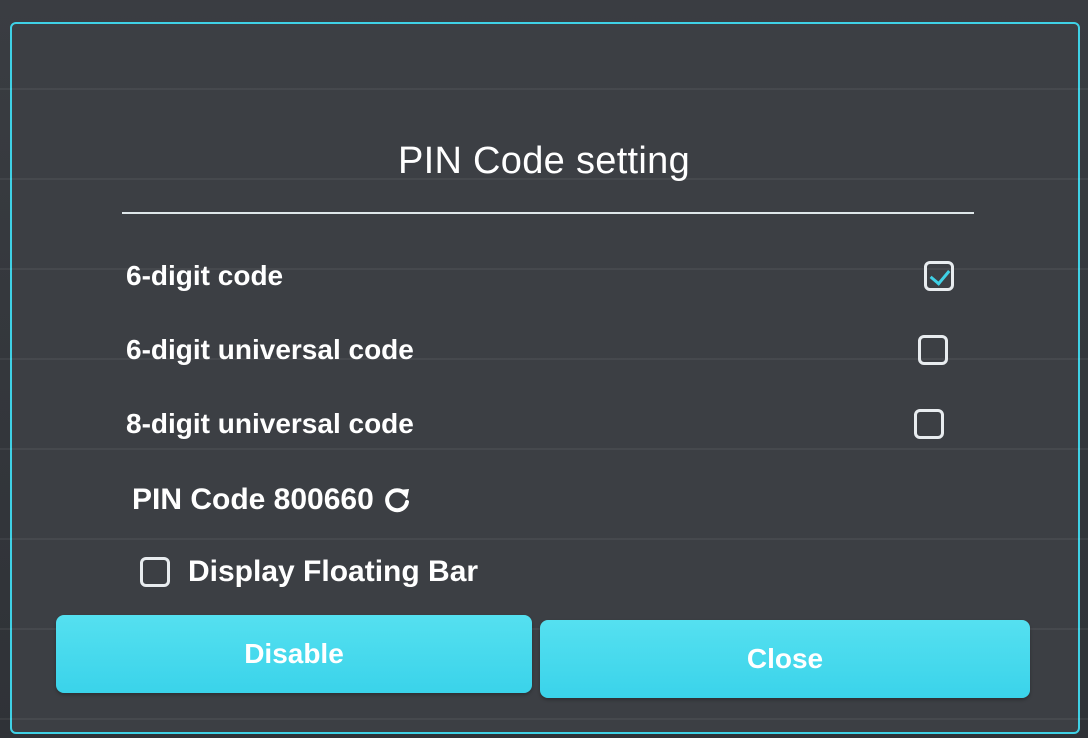 Image resolution: width=1088 pixels, height=738 pixels. I want to click on option-8-digit-universal-code: 8-digit universal code, so click(541, 424).